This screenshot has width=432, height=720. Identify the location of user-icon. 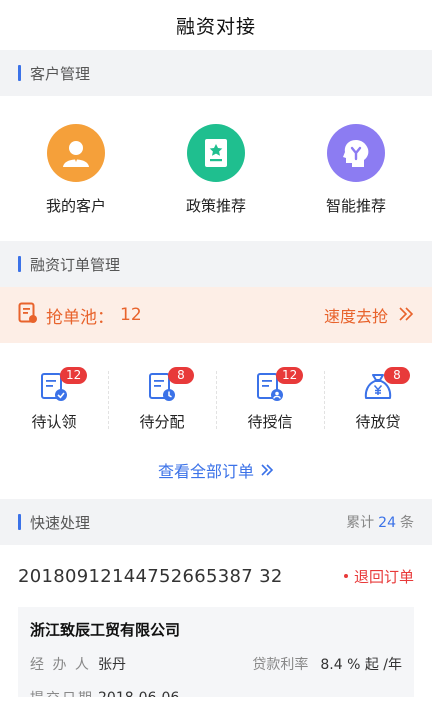
(76, 153).